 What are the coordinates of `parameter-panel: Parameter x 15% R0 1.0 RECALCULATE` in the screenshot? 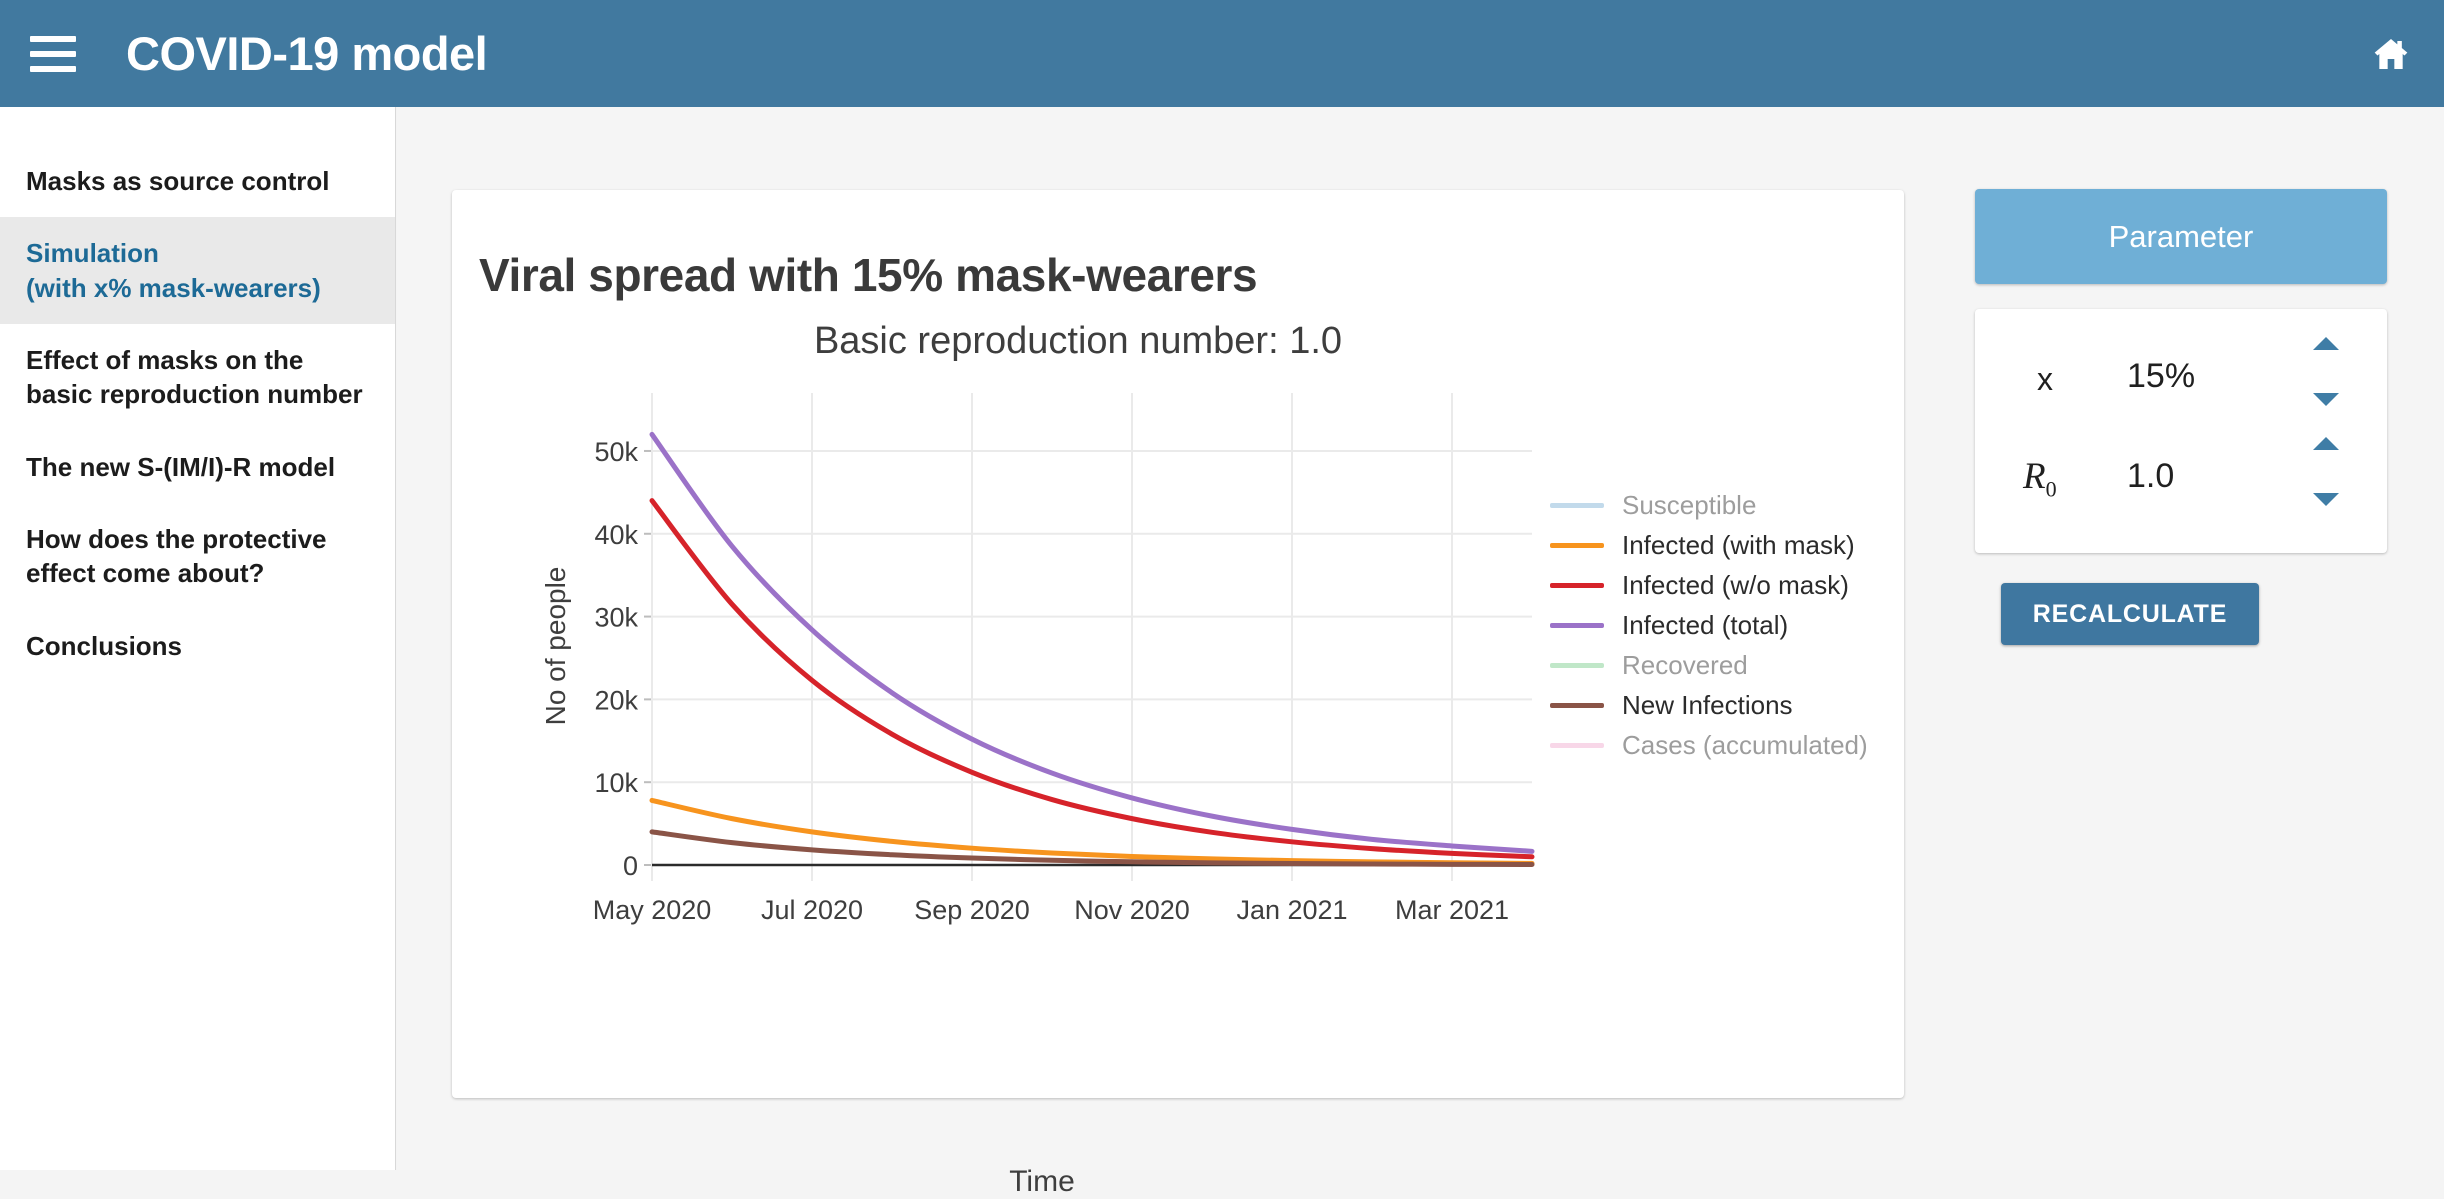 It's located at (2181, 417).